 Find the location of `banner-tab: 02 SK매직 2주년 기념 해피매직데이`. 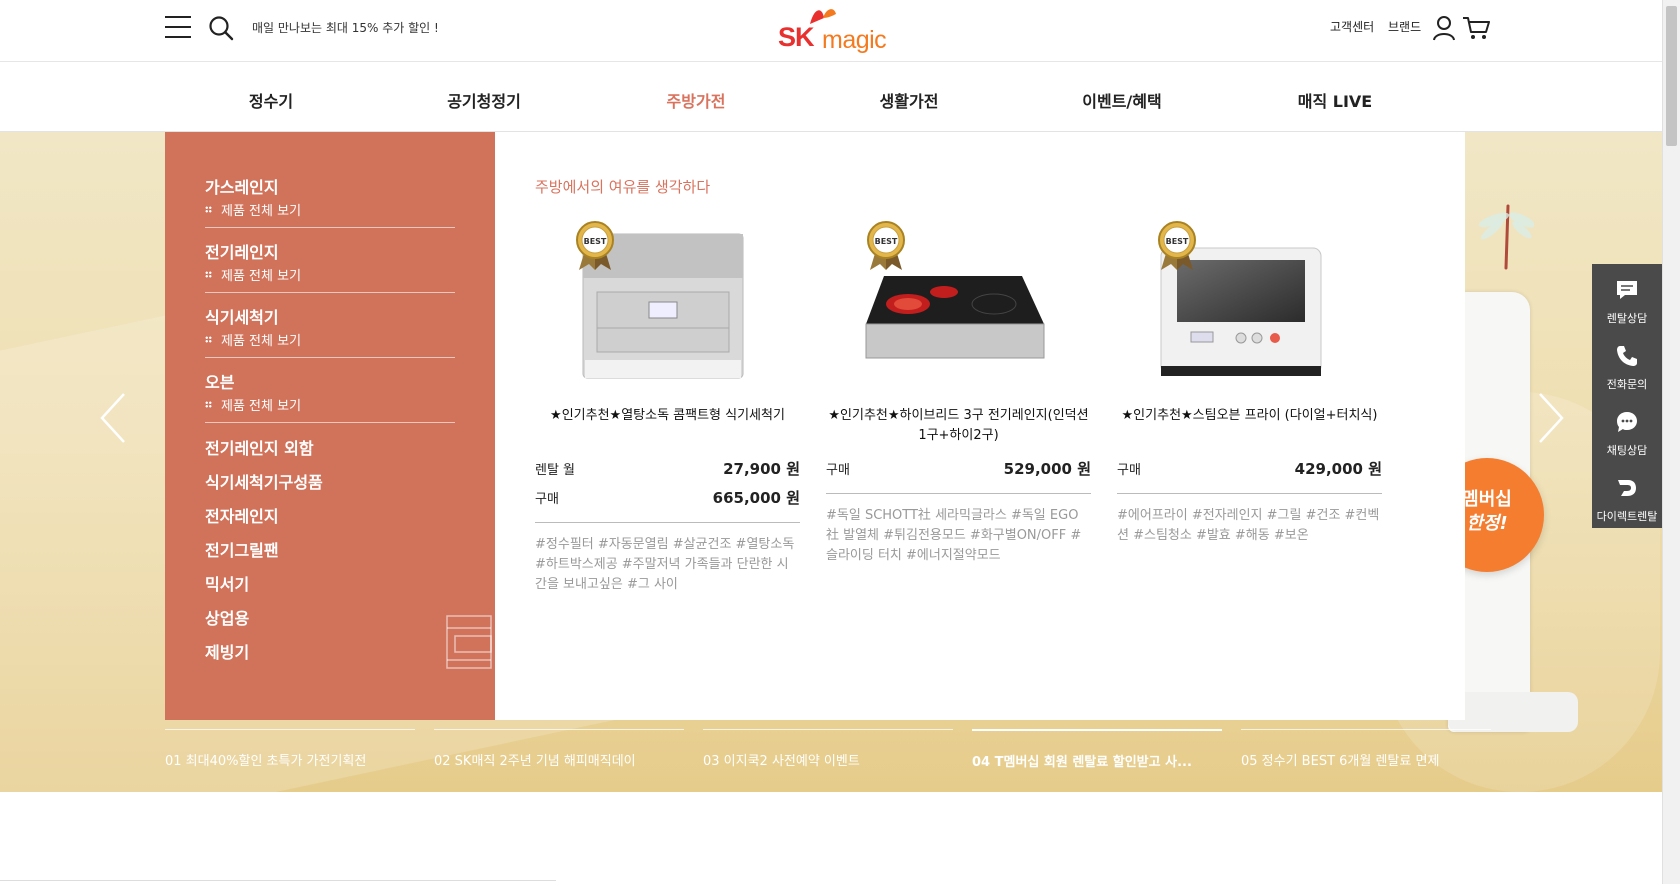

banner-tab: 02 SK매직 2주년 기념 해피매직데이 is located at coordinates (559, 754).